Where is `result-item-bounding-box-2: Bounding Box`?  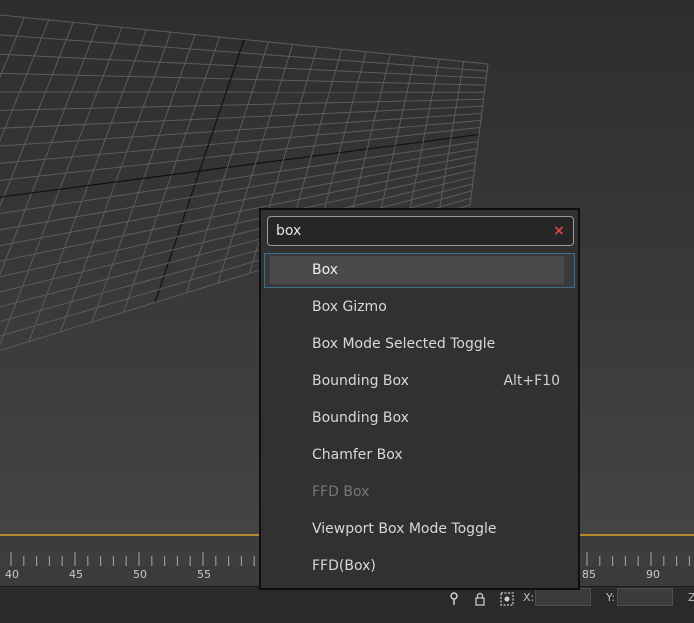
result-item-bounding-box-2: Bounding Box is located at coordinates (419, 418).